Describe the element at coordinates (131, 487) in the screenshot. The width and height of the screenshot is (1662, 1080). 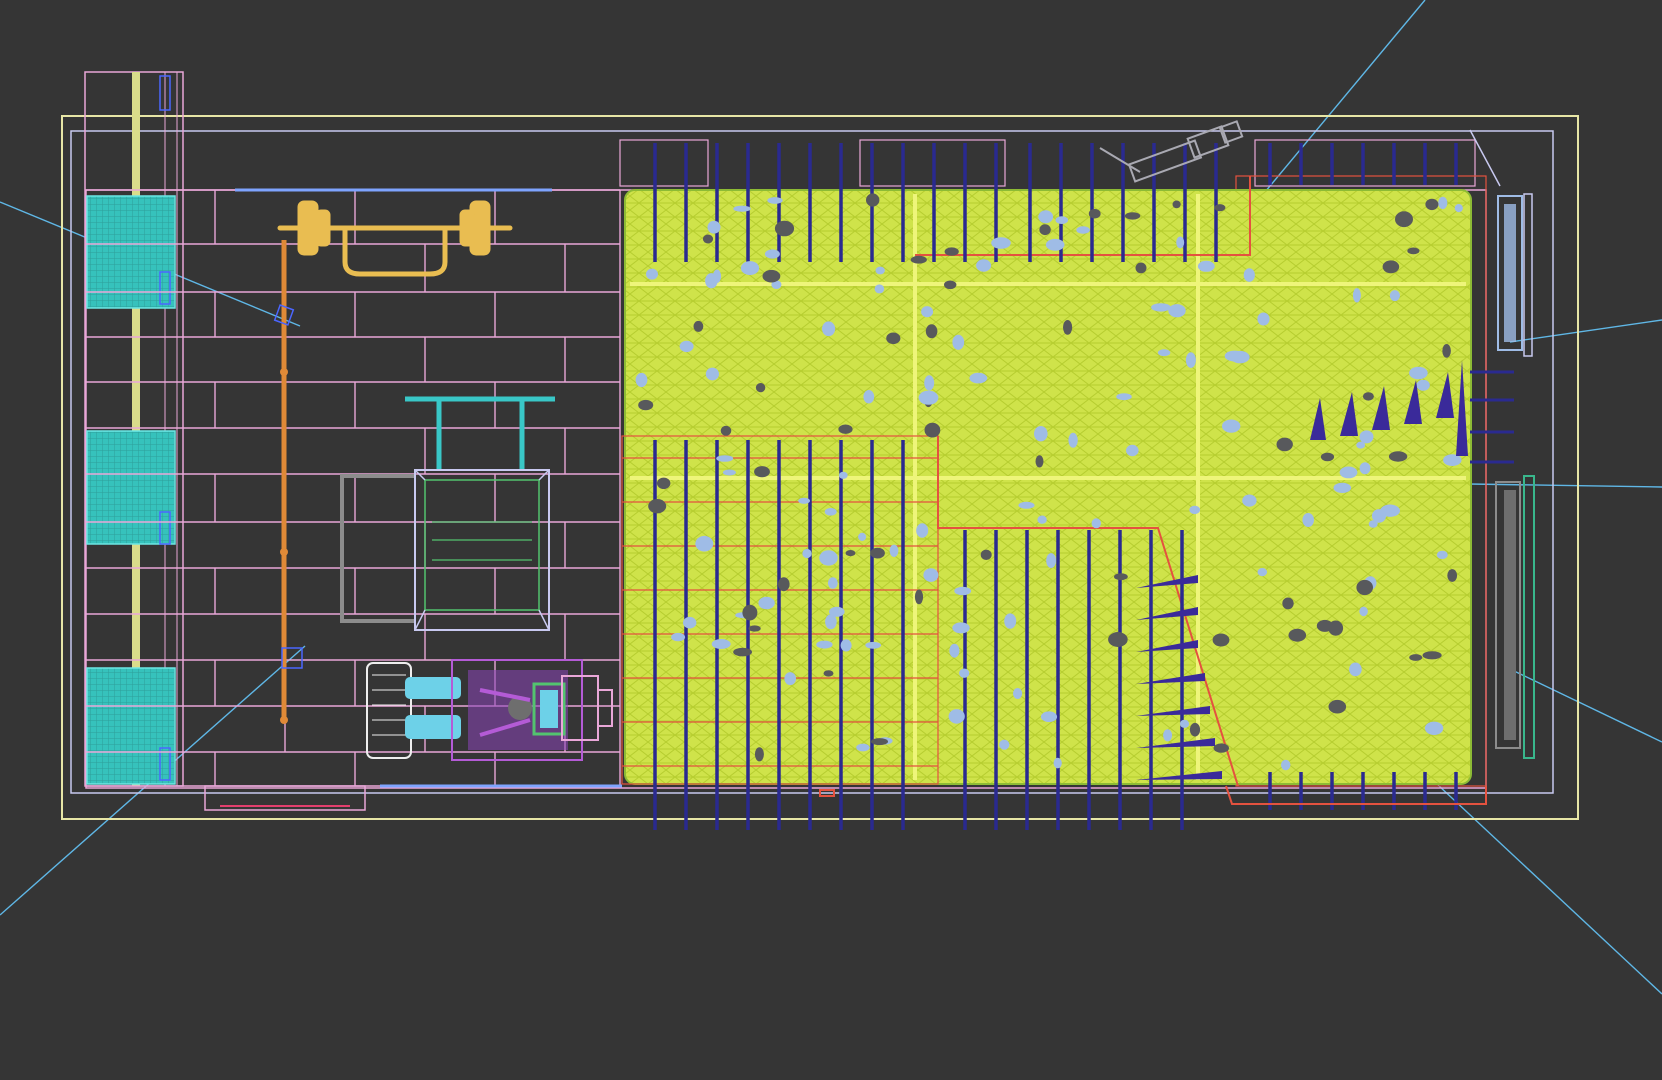
I see `cyan-panel-middle` at that location.